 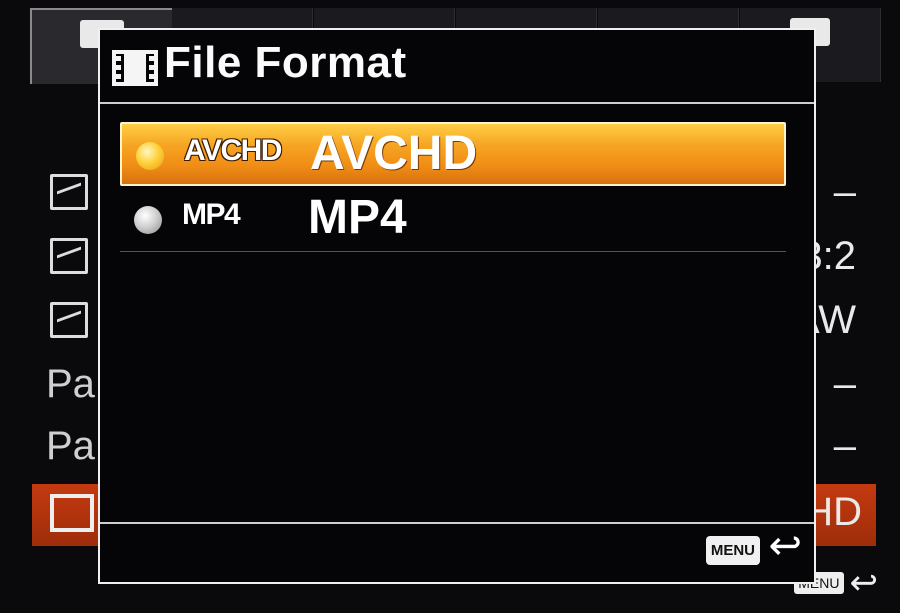 What do you see at coordinates (394, 153) in the screenshot?
I see `option-label: AVCHD` at bounding box center [394, 153].